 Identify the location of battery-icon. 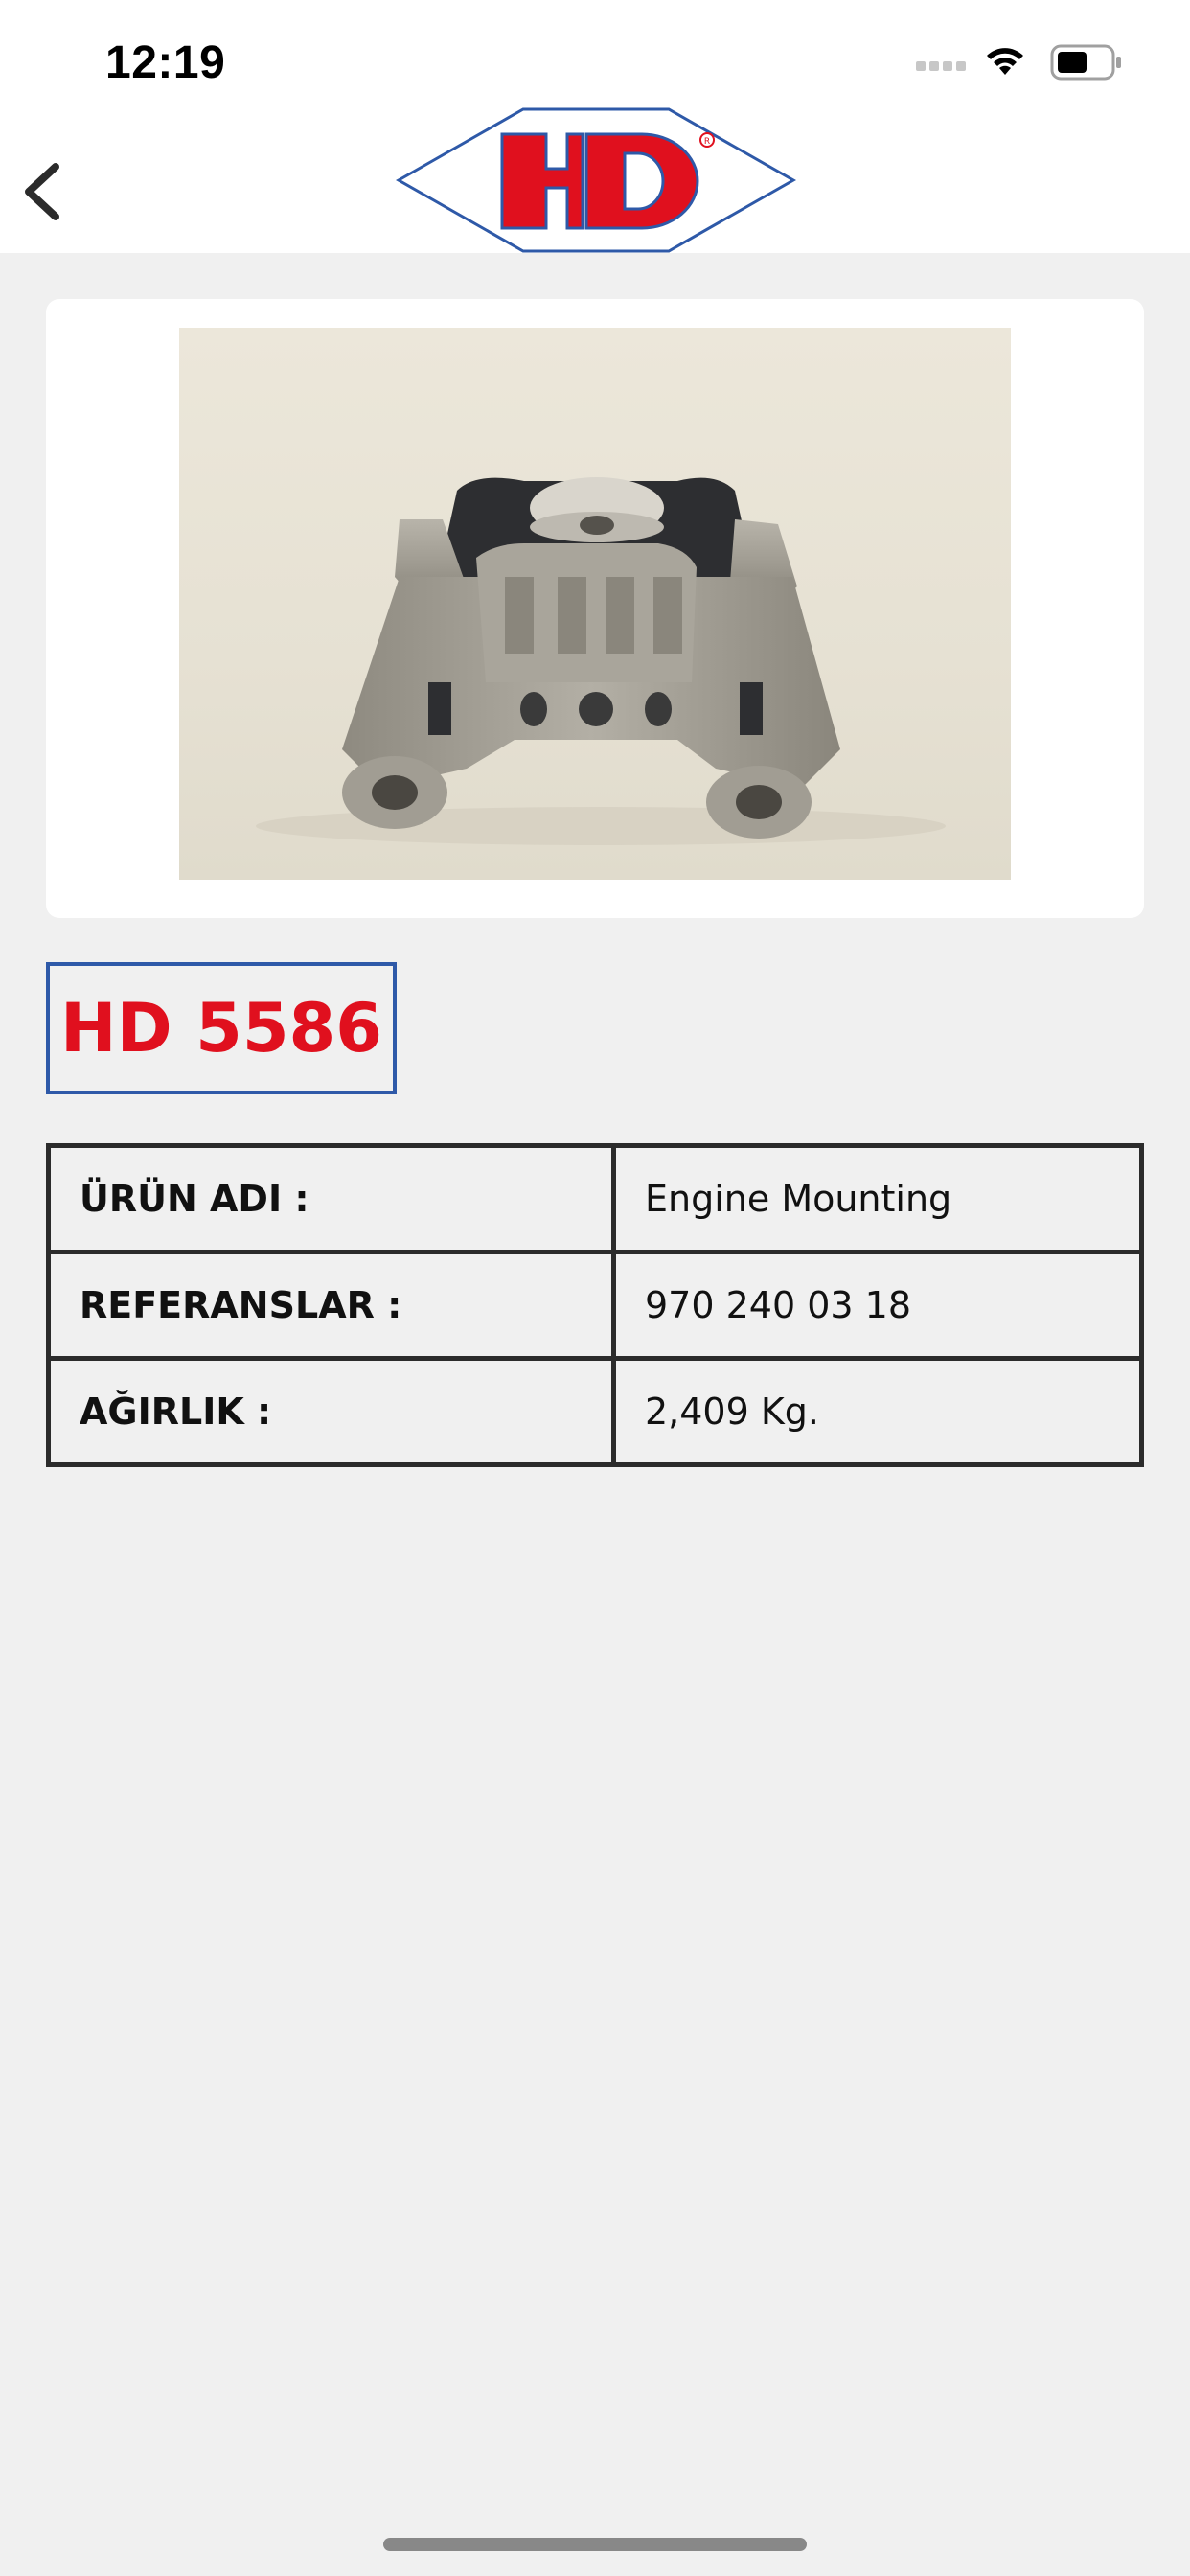
(1085, 62).